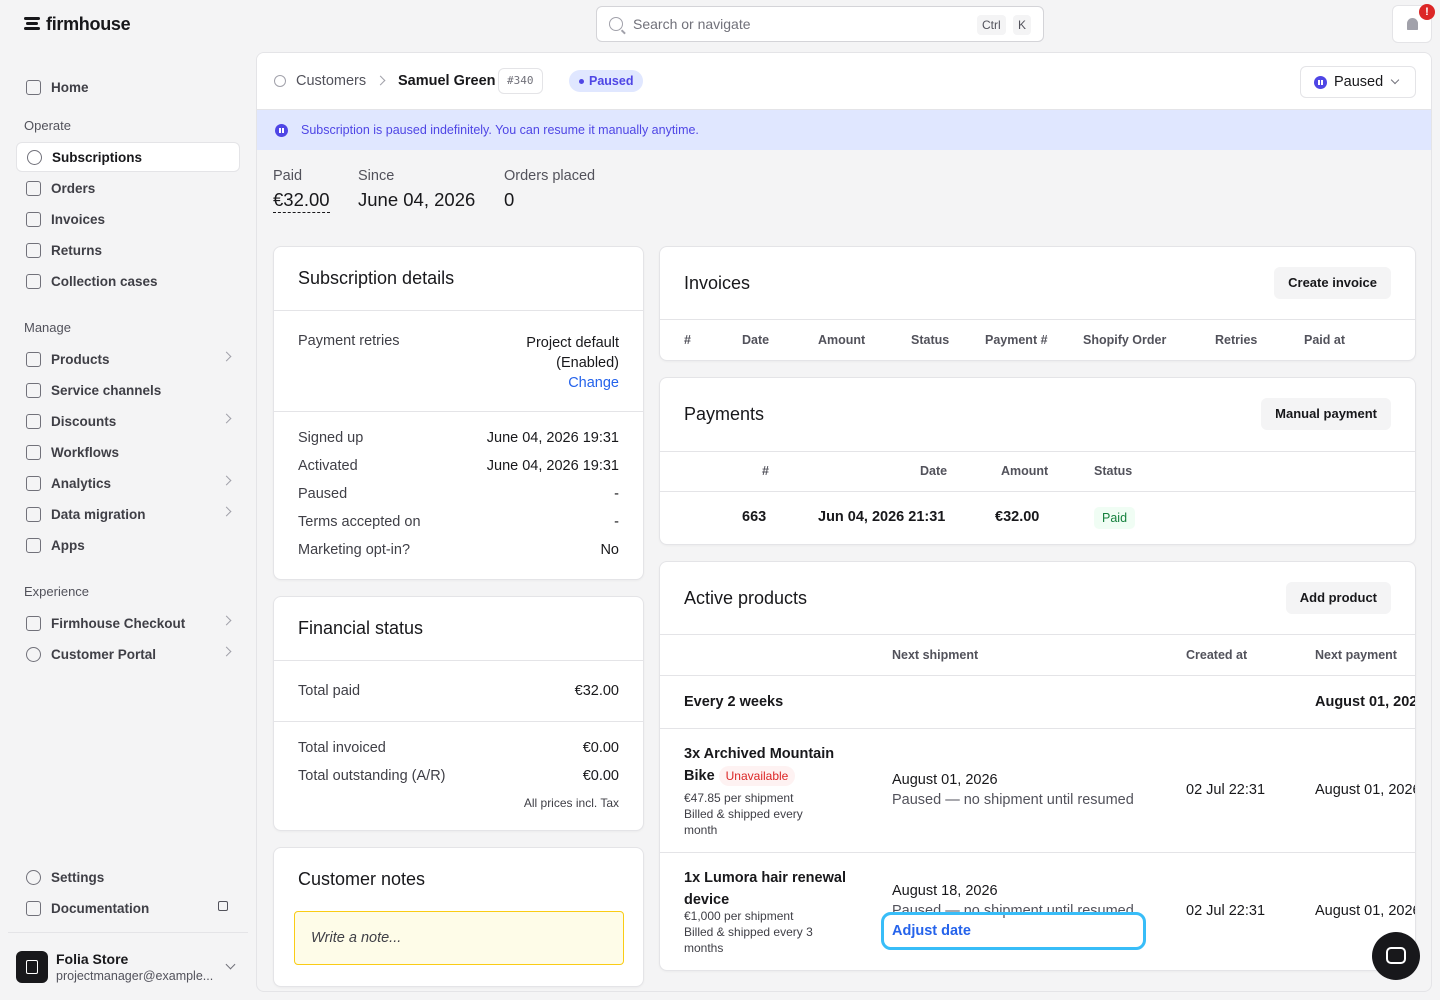  I want to click on store-avatar, so click(32, 967).